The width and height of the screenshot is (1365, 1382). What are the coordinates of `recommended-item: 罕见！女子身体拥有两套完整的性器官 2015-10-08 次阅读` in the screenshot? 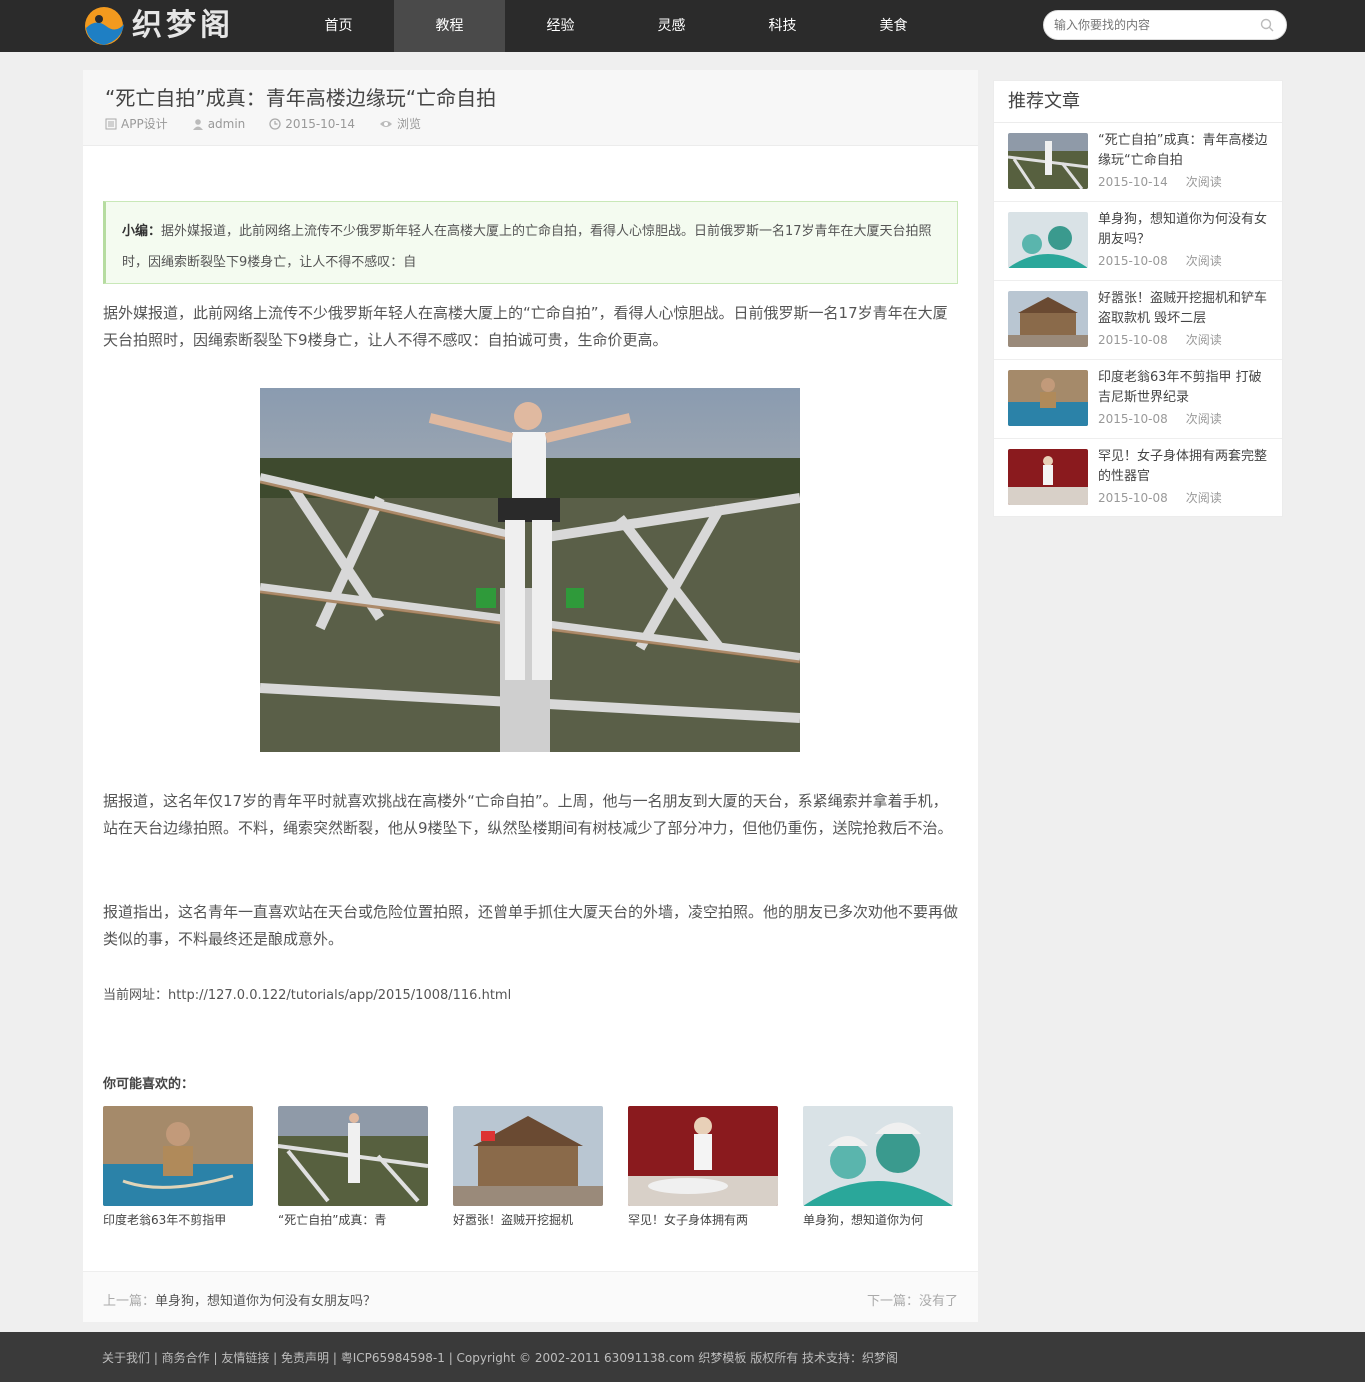 It's located at (1138, 478).